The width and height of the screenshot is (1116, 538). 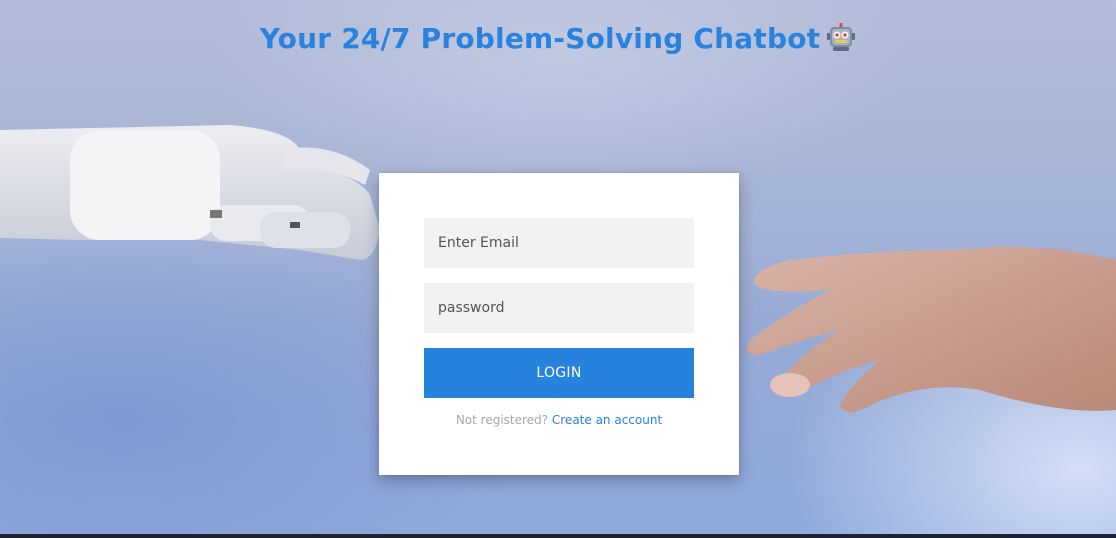 I want to click on human-hand-image, so click(x=931, y=329).